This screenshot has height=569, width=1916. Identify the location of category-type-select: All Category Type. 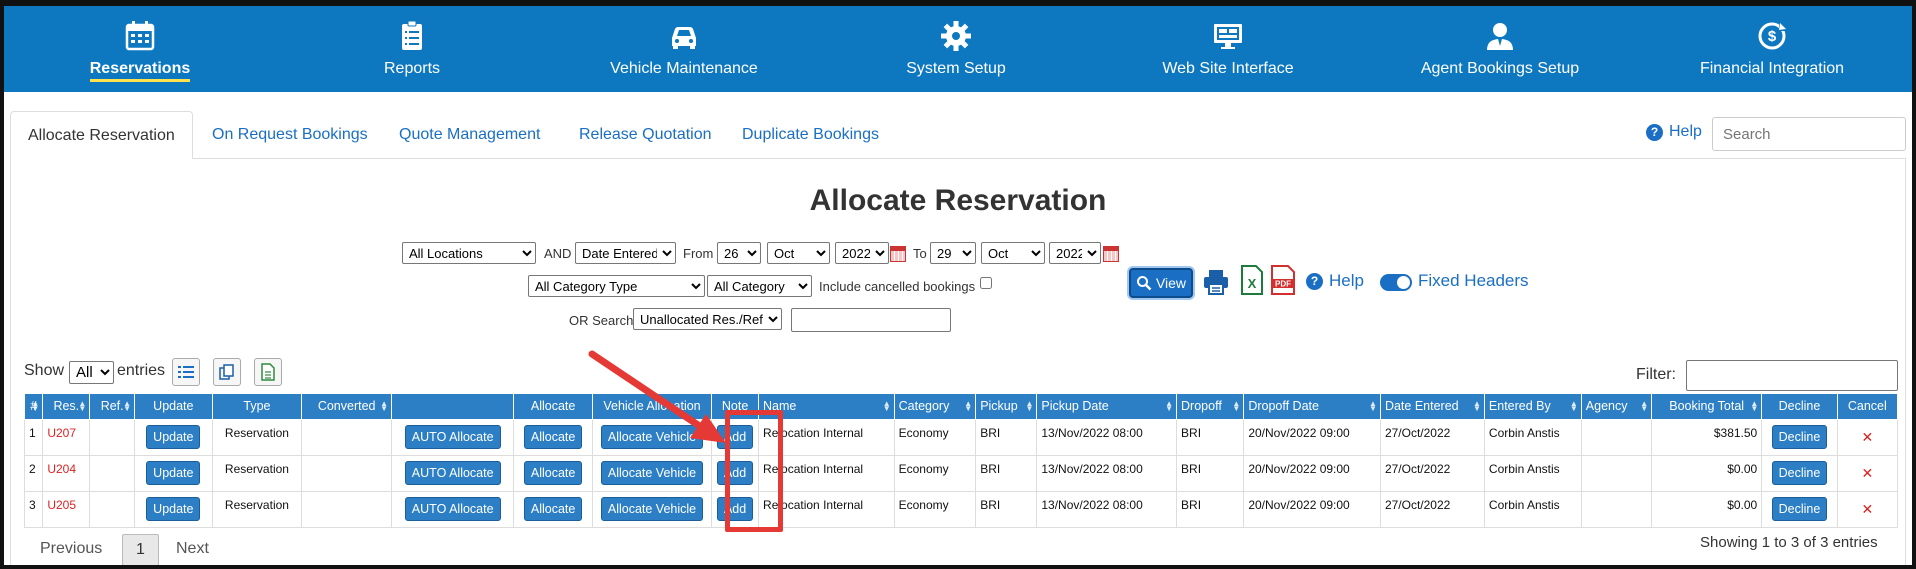
(616, 286).